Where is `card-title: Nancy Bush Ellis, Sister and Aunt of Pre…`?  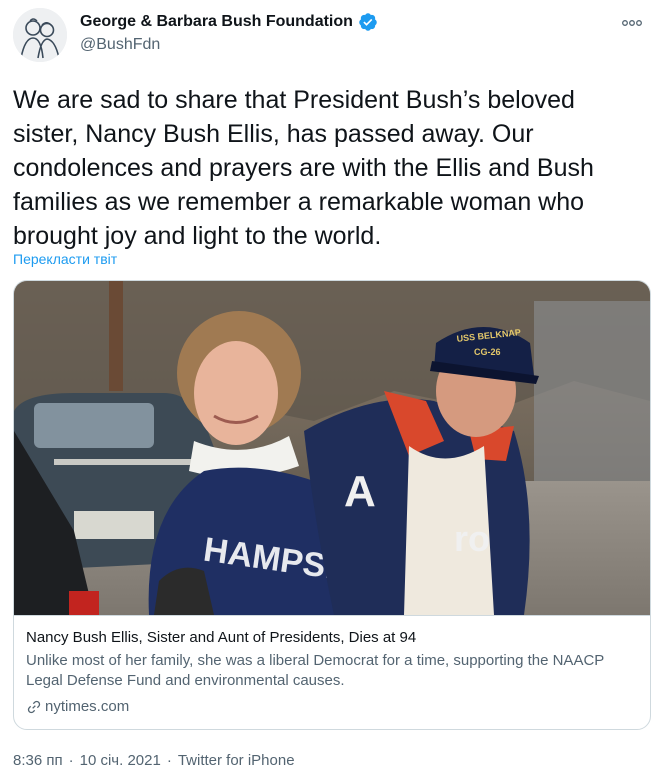 card-title: Nancy Bush Ellis, Sister and Aunt of Pre… is located at coordinates (332, 638).